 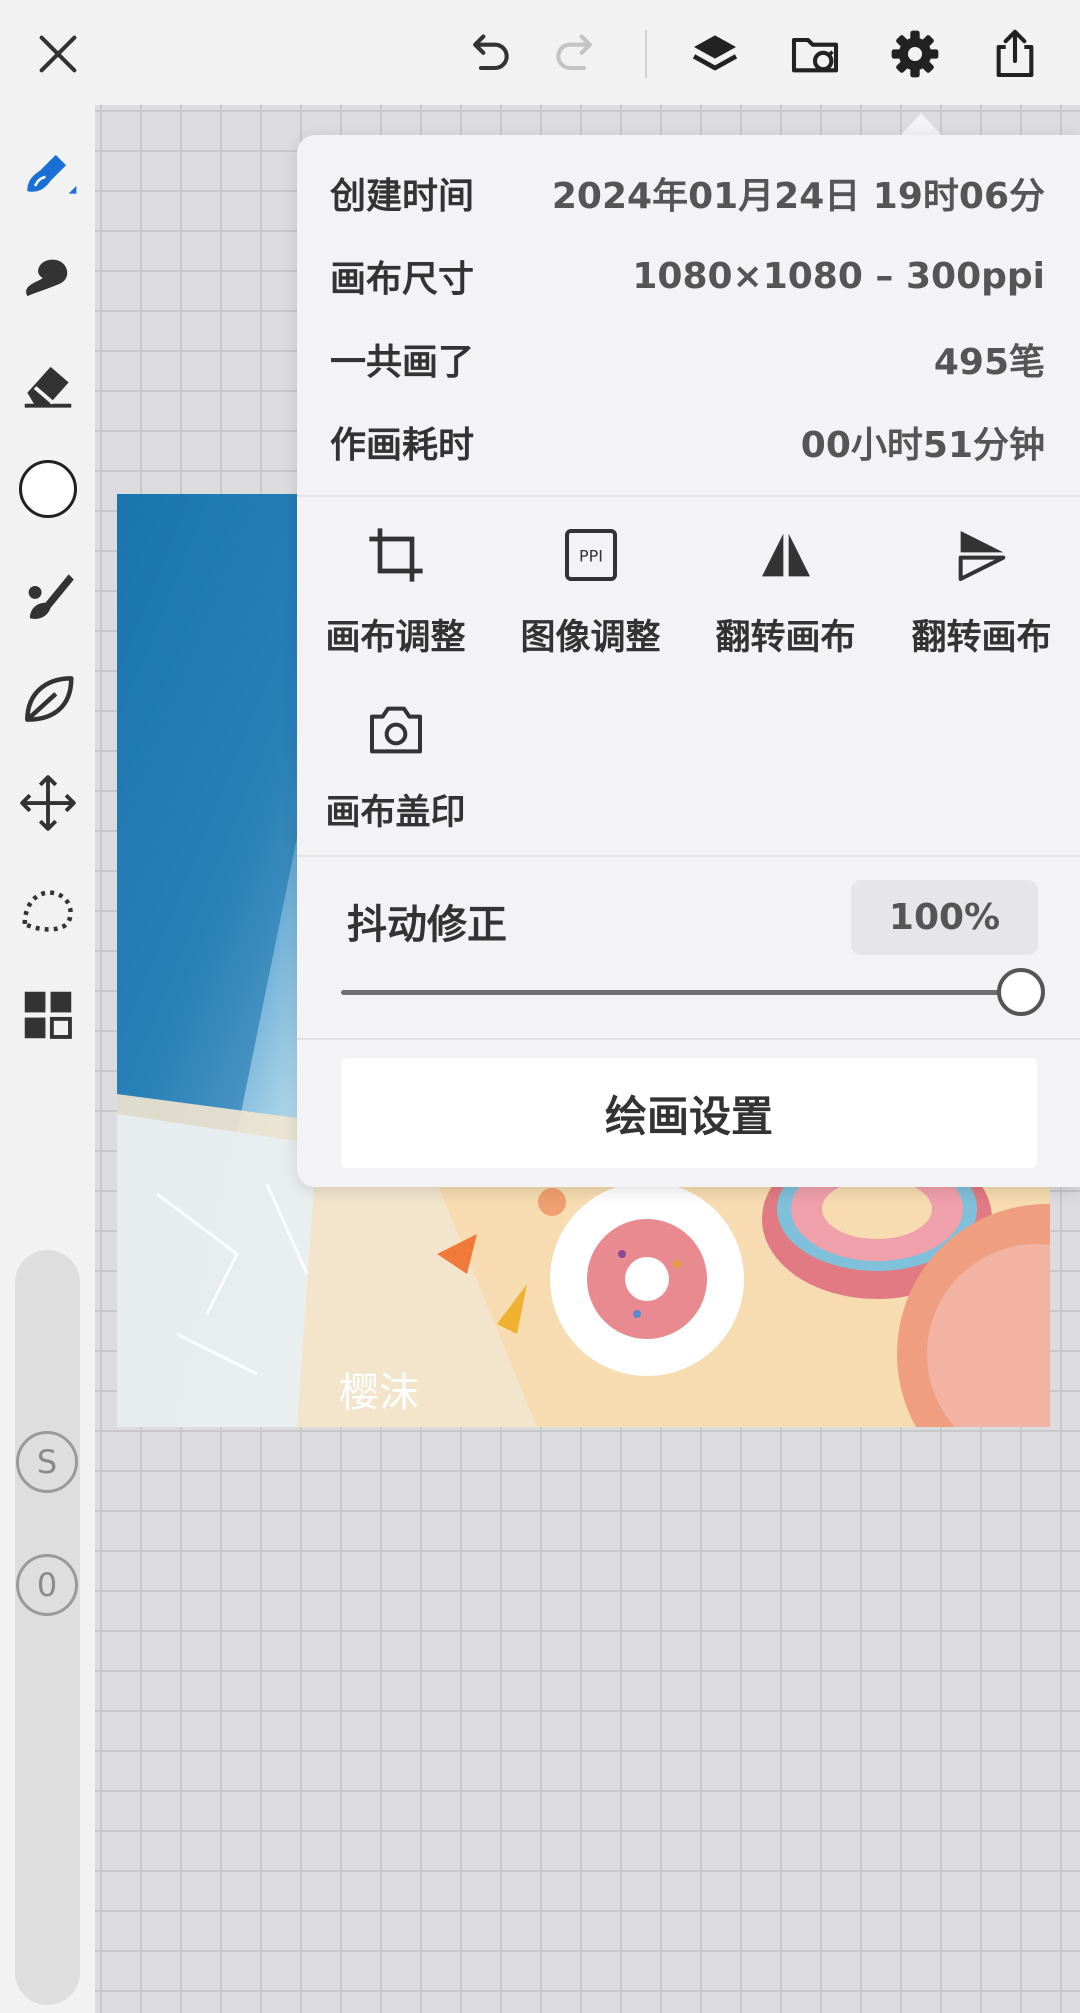 I want to click on brush-icon, so click(x=47, y=172).